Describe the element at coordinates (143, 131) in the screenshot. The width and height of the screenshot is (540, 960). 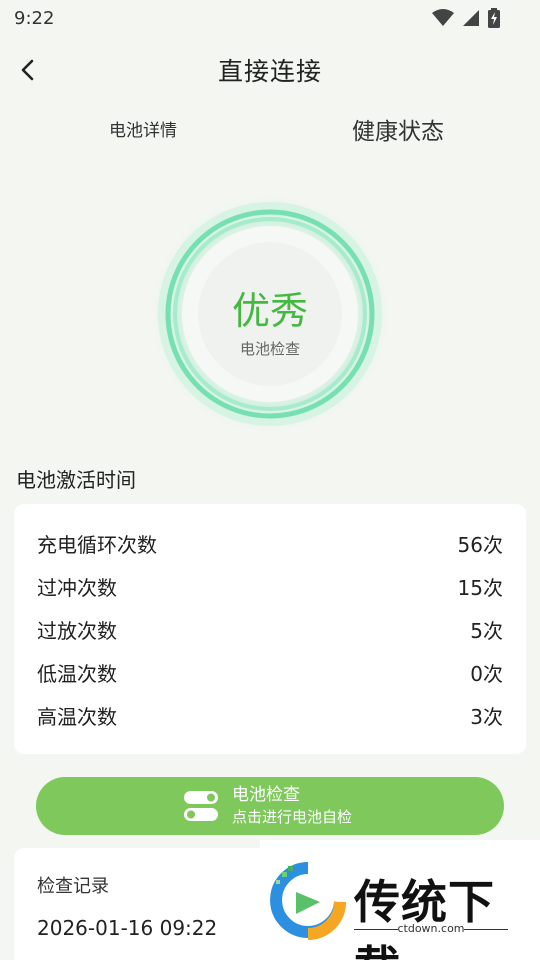
I see `tab-label: 电池详情` at that location.